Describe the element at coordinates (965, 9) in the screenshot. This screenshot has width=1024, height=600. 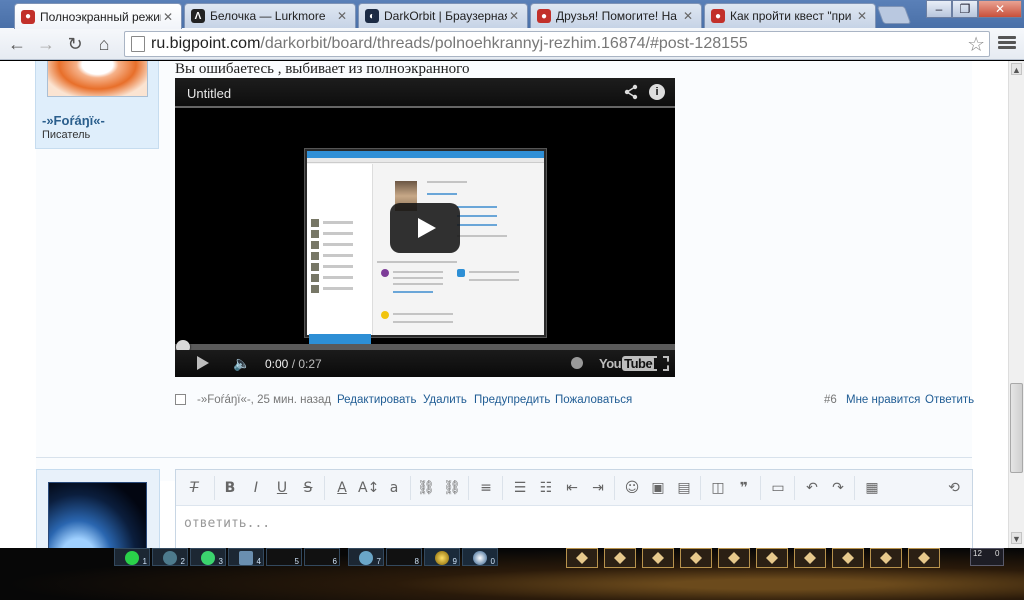
I see `maximize-button: ❐` at that location.